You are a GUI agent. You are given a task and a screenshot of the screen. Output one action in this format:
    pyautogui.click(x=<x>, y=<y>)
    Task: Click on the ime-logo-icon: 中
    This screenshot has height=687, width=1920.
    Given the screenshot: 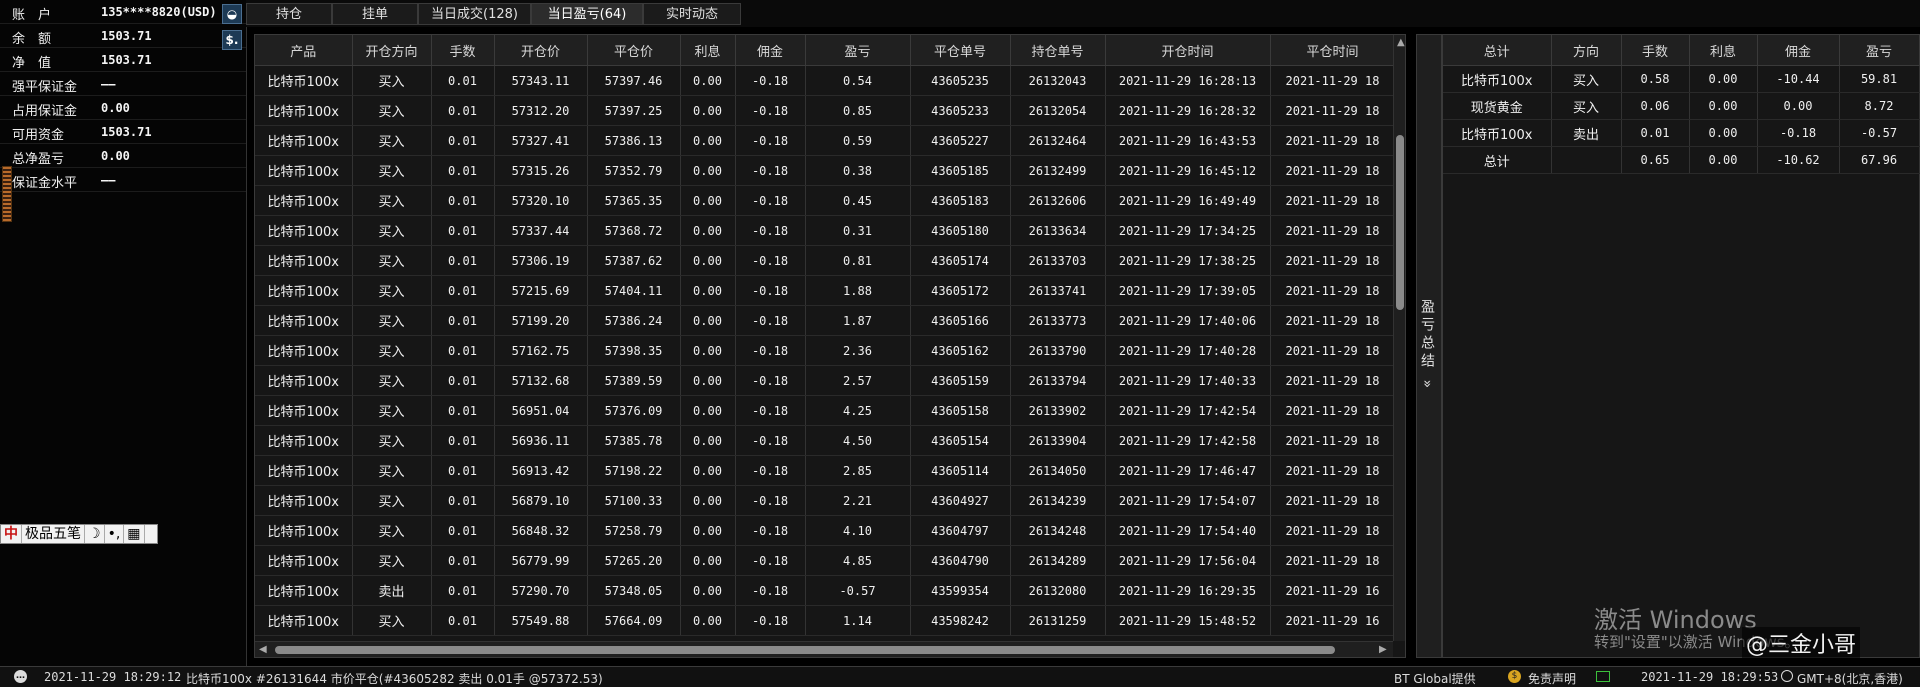 What is the action you would take?
    pyautogui.click(x=11, y=534)
    